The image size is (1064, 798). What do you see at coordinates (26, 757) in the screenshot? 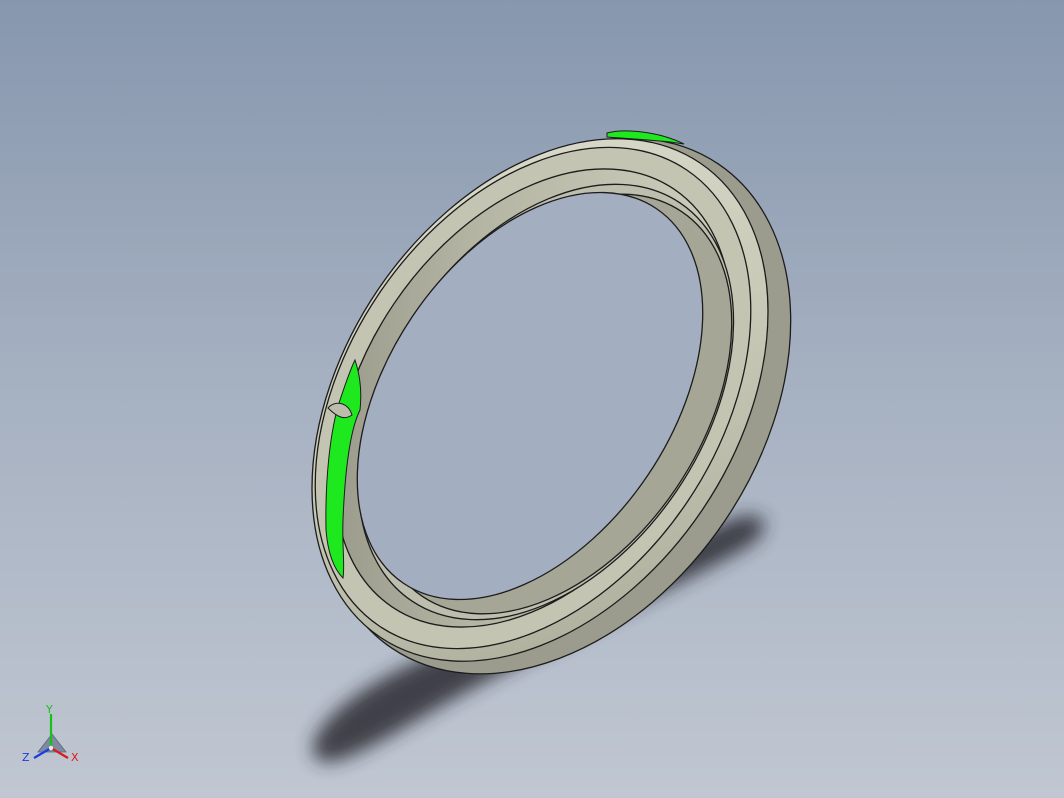
I see `triad-z-label: Z` at bounding box center [26, 757].